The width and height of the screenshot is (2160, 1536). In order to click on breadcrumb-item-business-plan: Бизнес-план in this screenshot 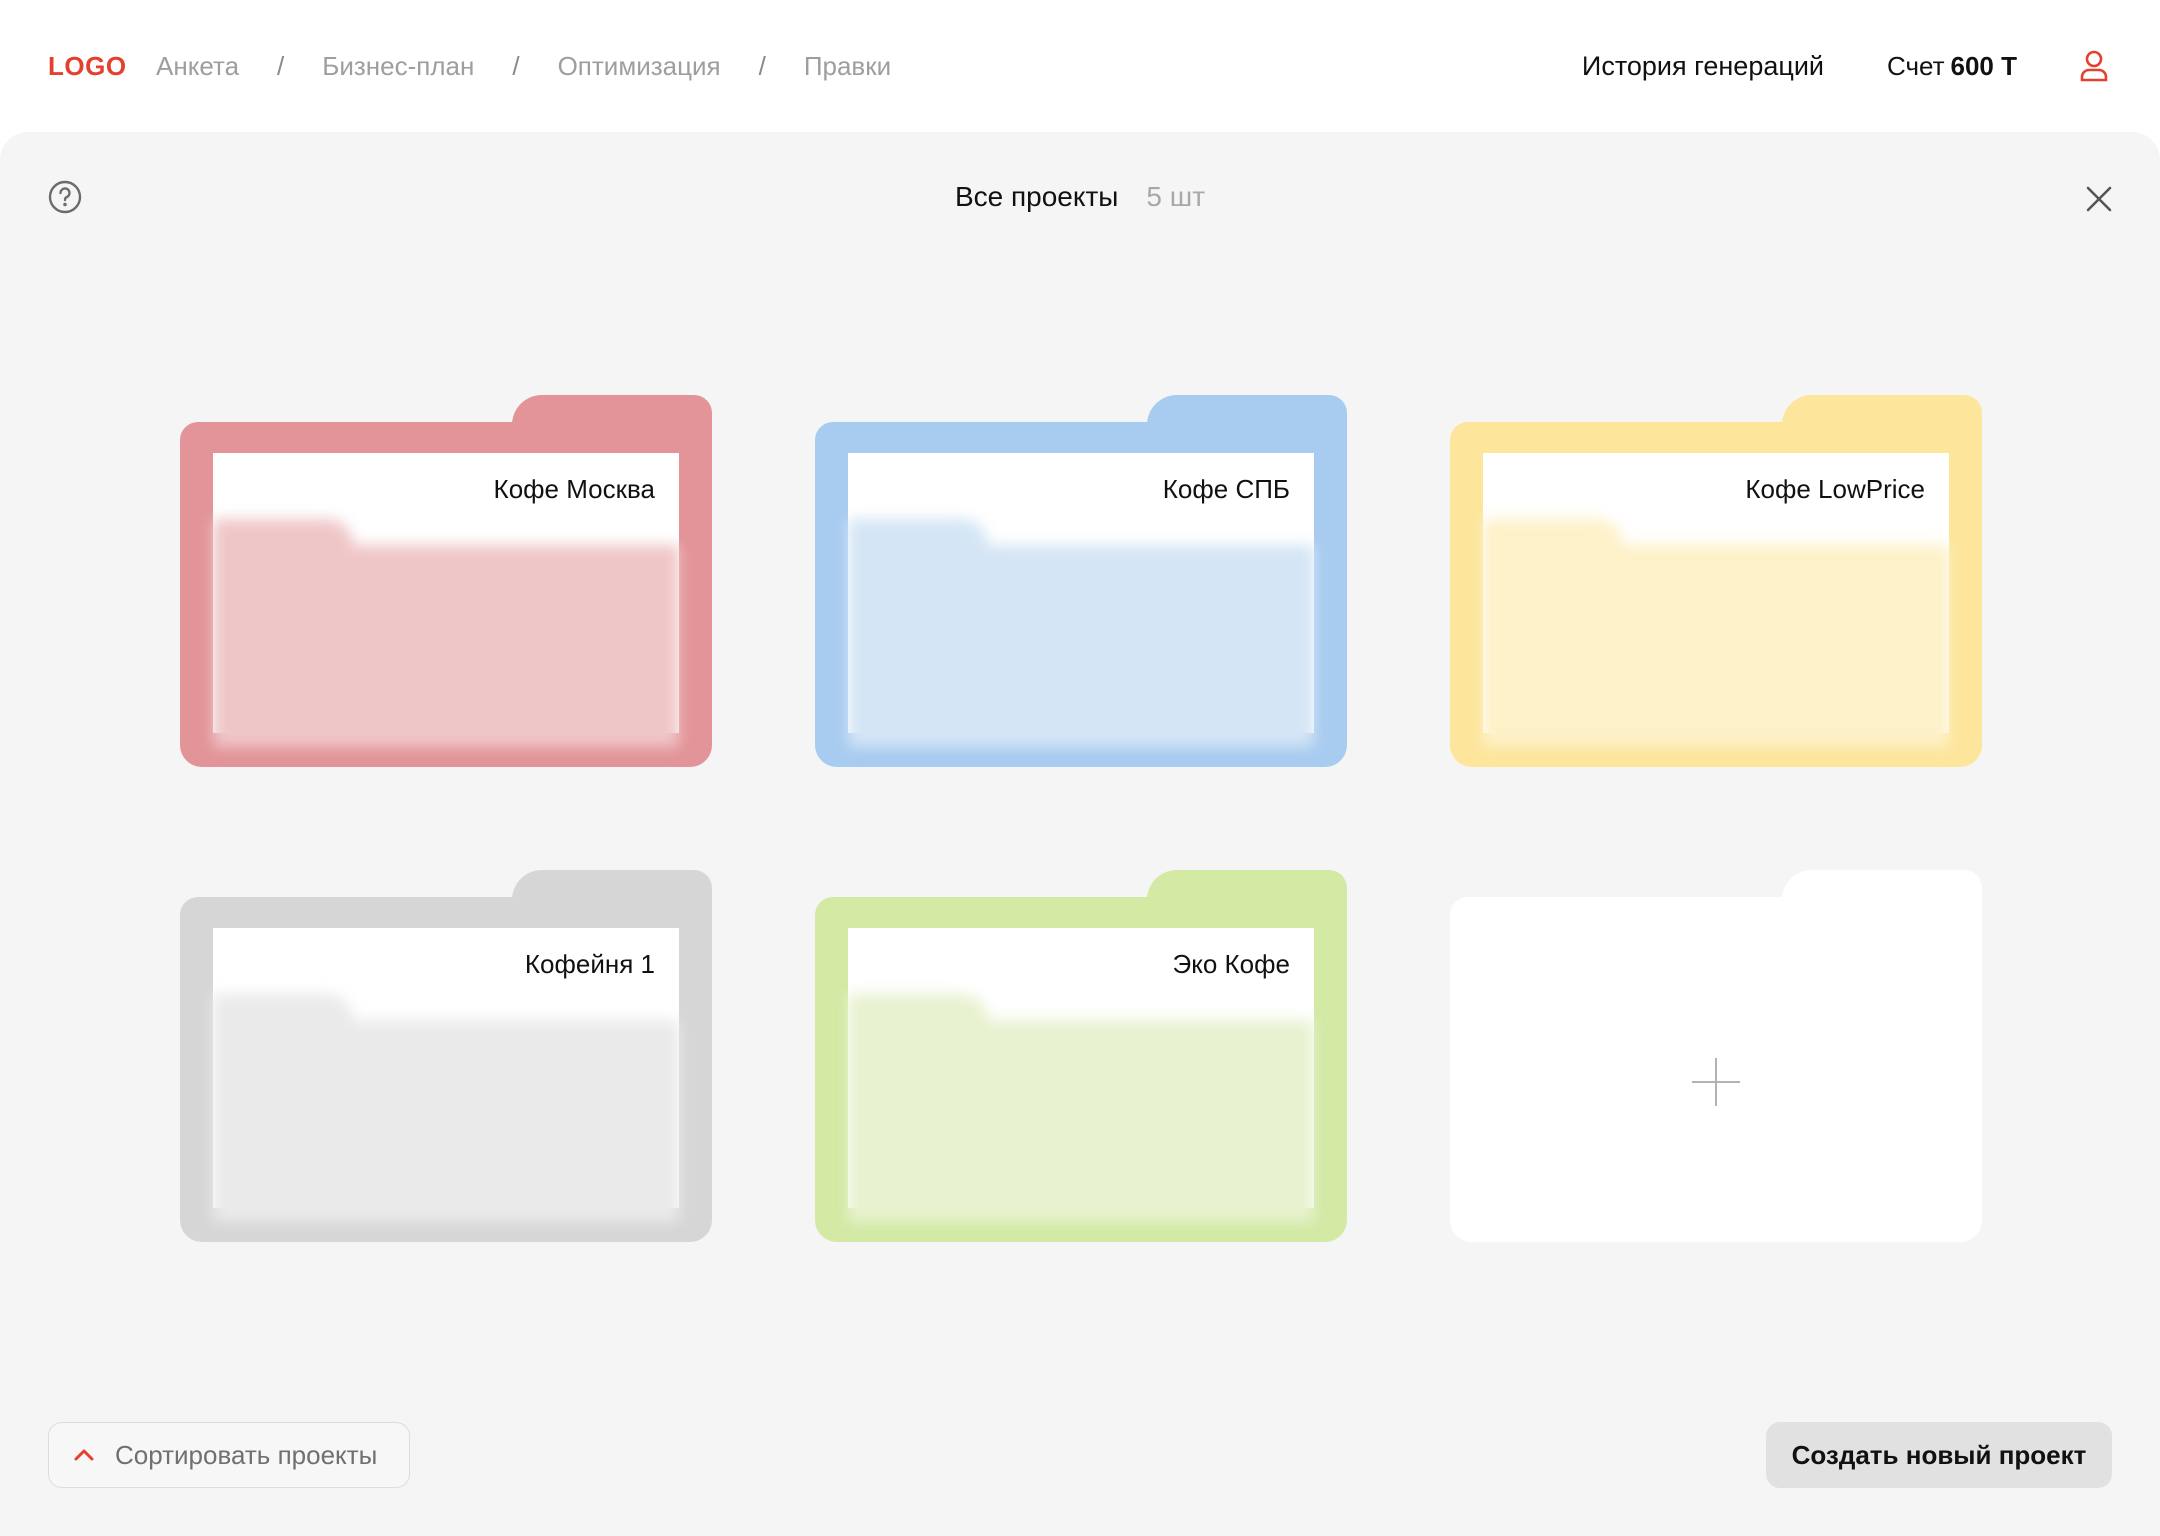, I will do `click(398, 66)`.